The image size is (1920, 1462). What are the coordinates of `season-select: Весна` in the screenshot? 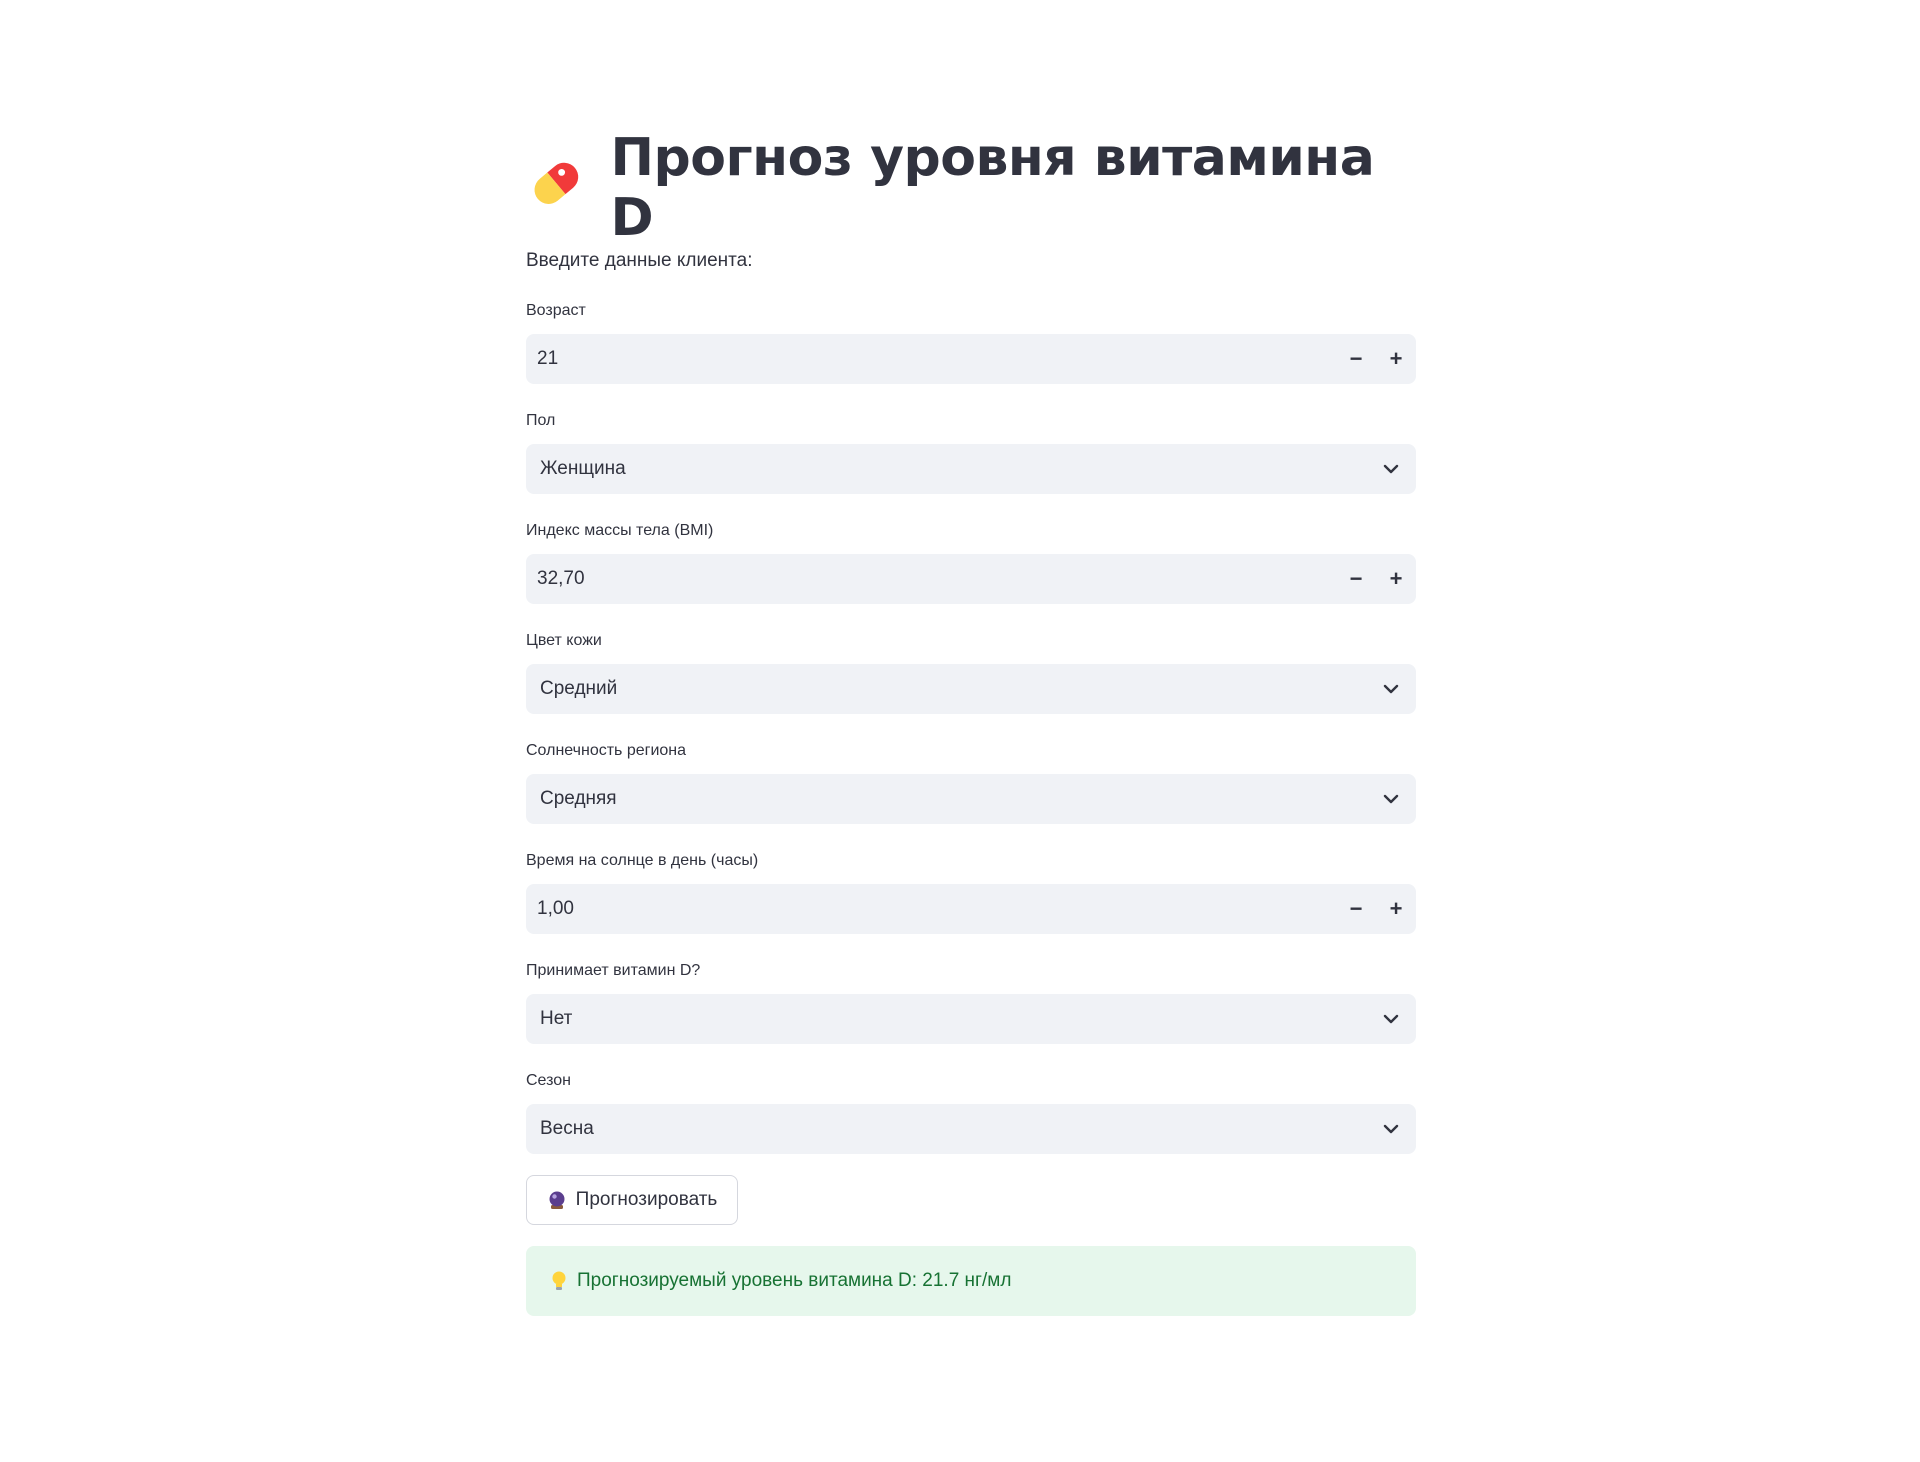 It's located at (971, 1129).